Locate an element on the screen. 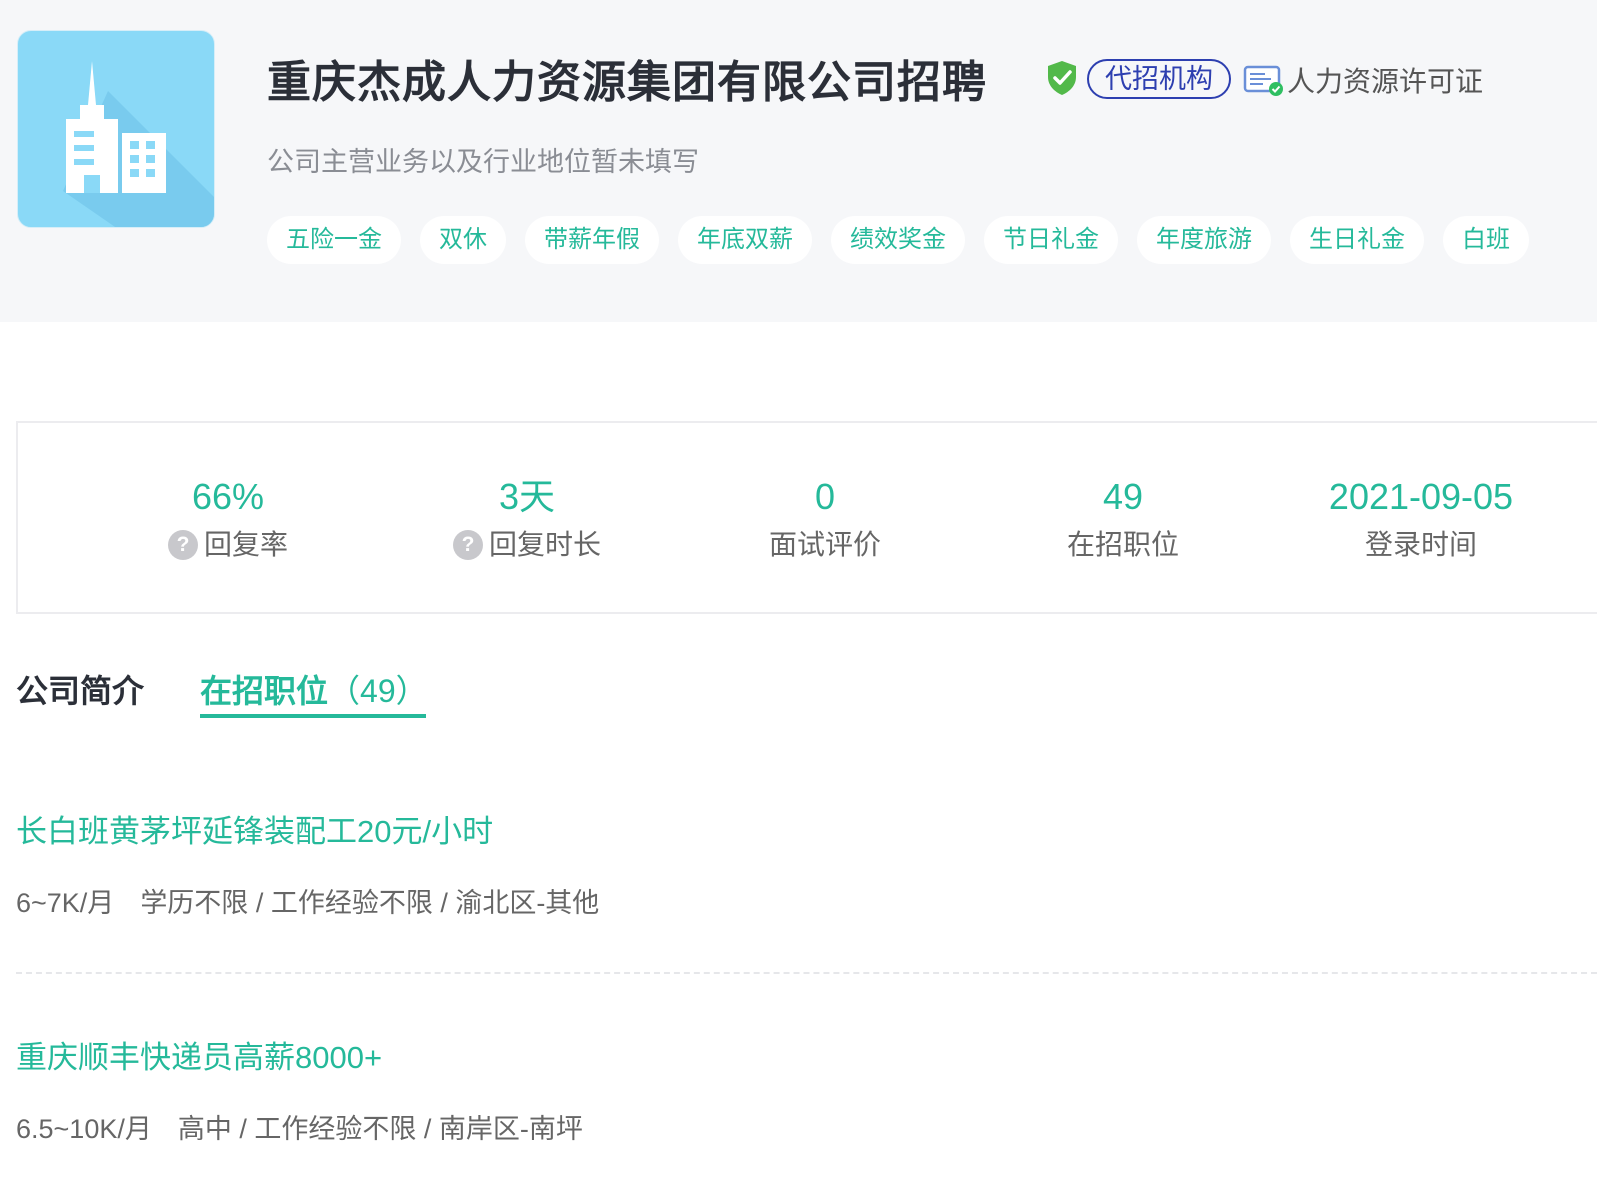  job-salary: 6.5~10K/月 is located at coordinates (84, 1129).